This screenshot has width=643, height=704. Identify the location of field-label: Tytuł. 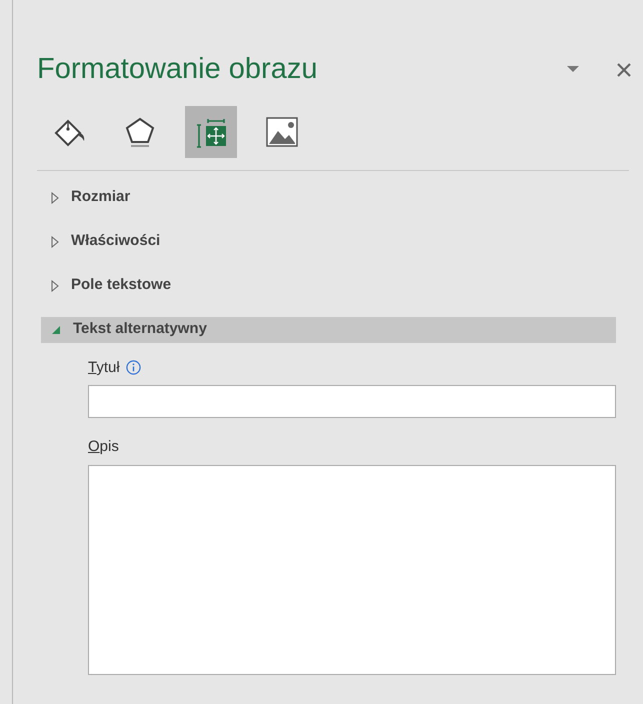
(104, 368).